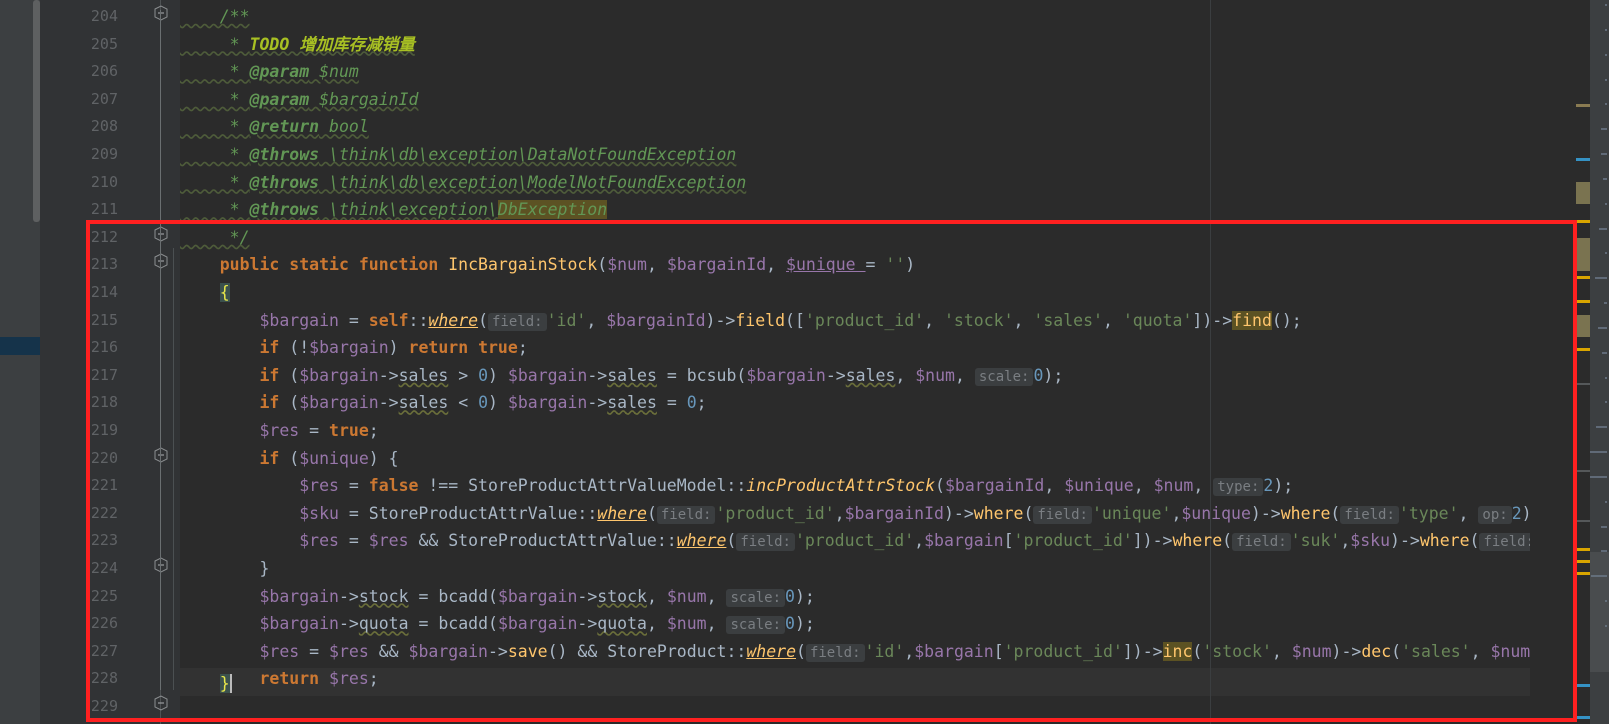 This screenshot has width=1609, height=724. I want to click on line-number: 207, so click(104, 98).